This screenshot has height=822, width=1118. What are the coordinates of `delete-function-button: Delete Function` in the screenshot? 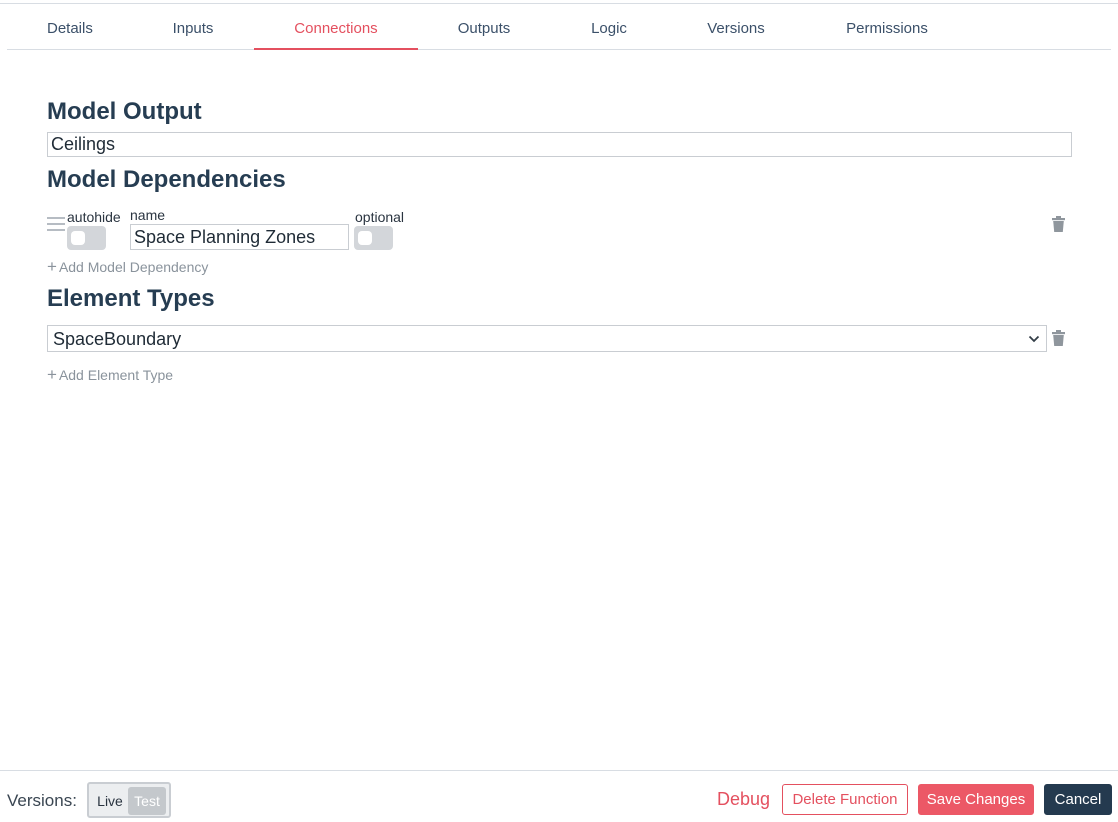 It's located at (845, 799).